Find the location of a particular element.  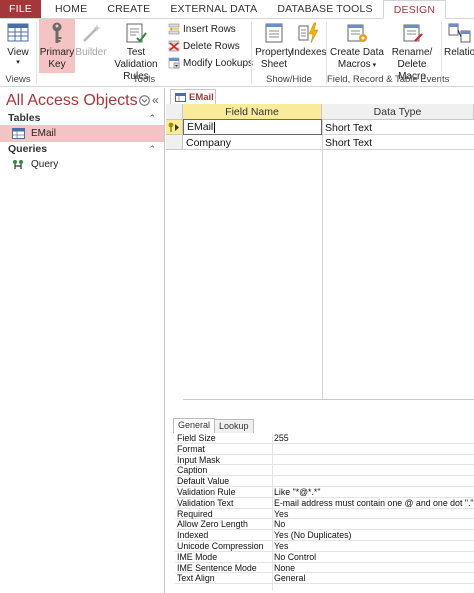

indexes-button: Indexes is located at coordinates (309, 40).